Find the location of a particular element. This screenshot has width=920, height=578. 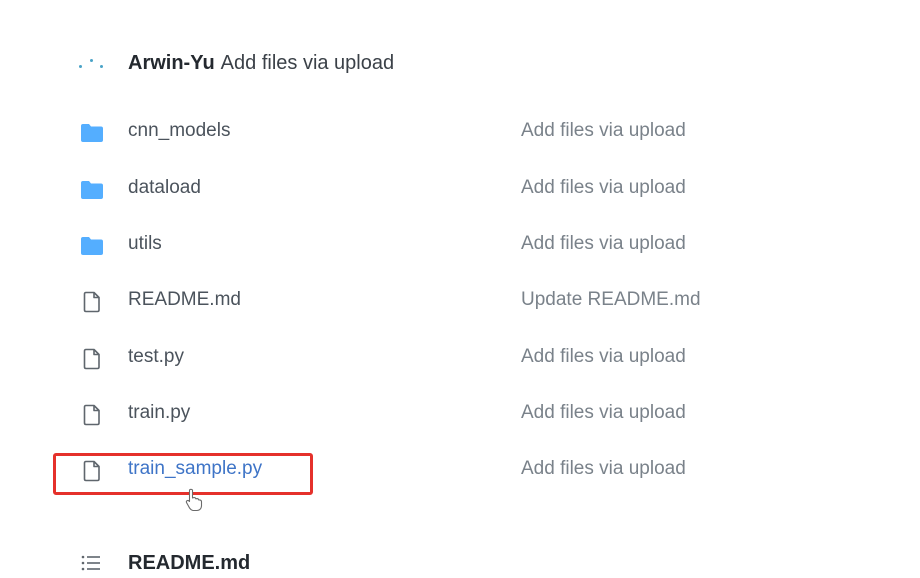

file-name: utils is located at coordinates (145, 244).